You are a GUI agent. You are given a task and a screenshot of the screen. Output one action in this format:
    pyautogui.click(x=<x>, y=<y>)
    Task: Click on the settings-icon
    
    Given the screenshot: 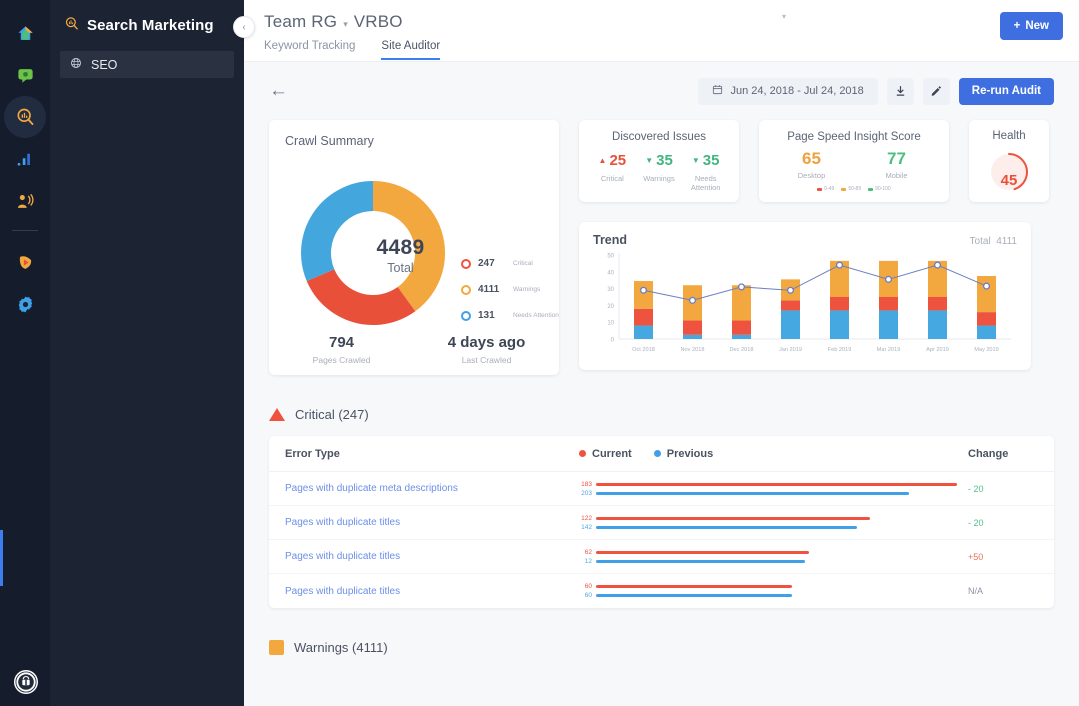 What is the action you would take?
    pyautogui.click(x=25, y=304)
    